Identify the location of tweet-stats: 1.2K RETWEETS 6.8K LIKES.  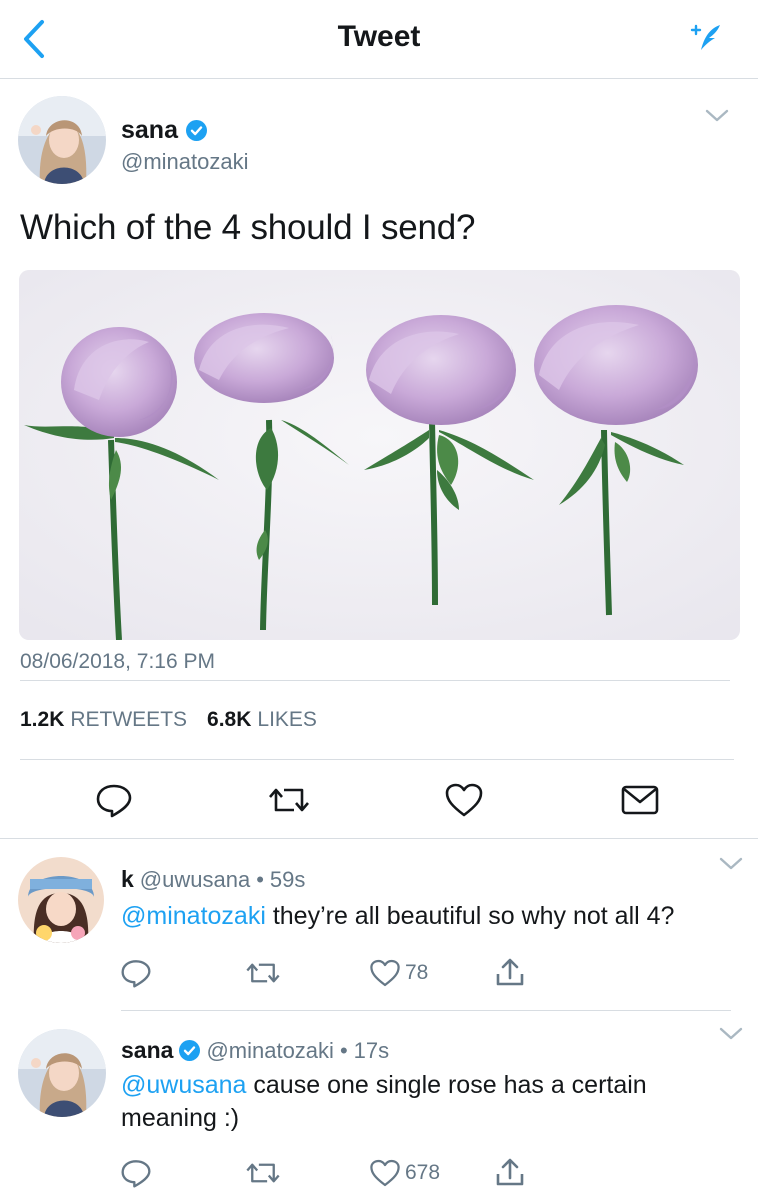
(168, 720).